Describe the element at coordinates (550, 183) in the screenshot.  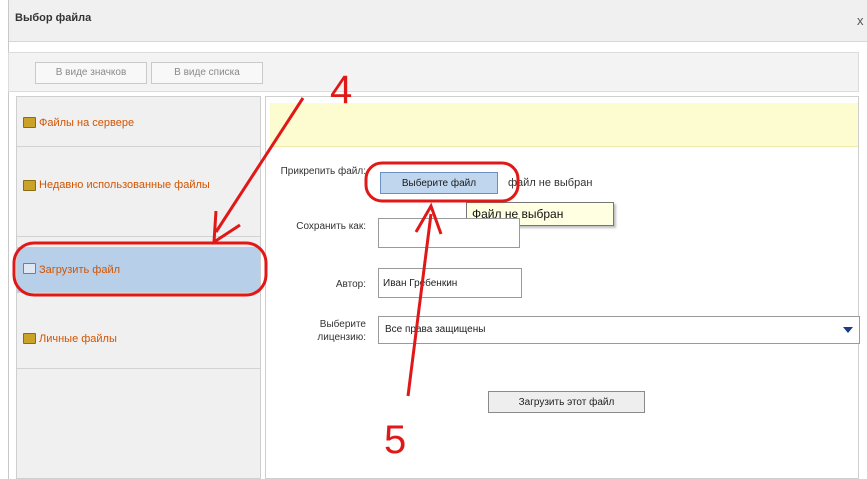
I see `no-file-chosen-text: файл не выбран` at that location.